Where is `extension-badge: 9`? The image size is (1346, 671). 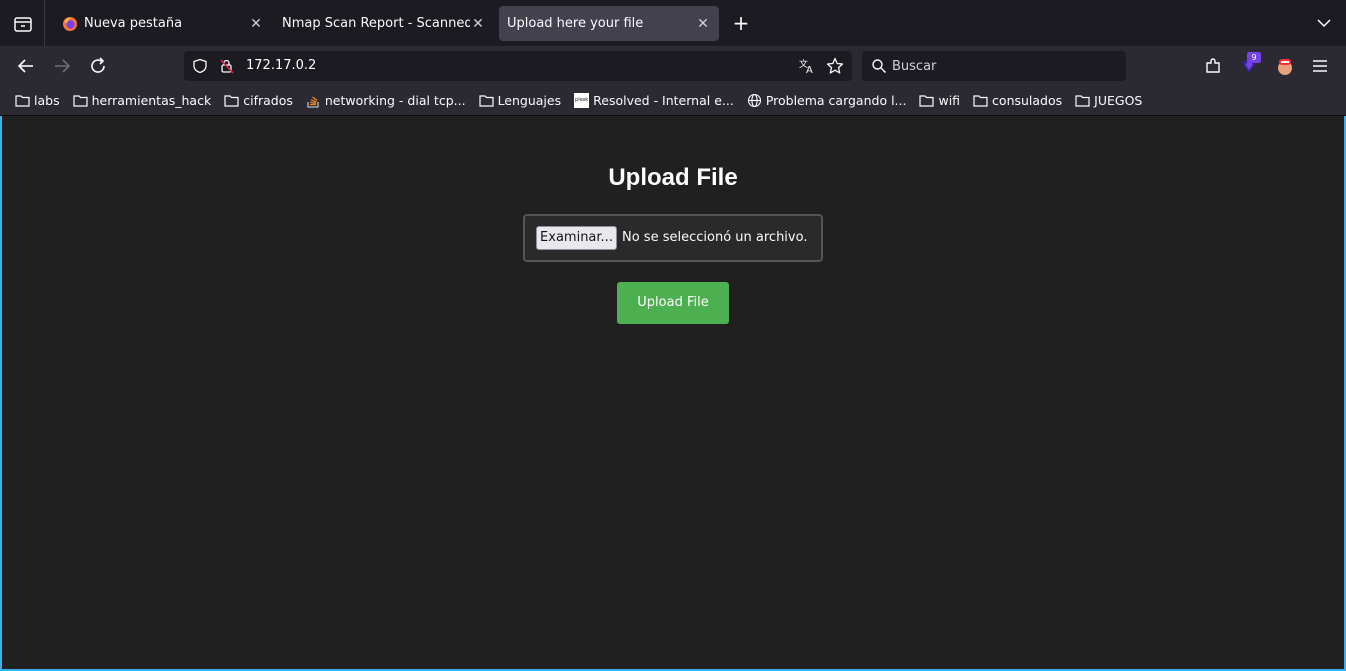 extension-badge: 9 is located at coordinates (1254, 57).